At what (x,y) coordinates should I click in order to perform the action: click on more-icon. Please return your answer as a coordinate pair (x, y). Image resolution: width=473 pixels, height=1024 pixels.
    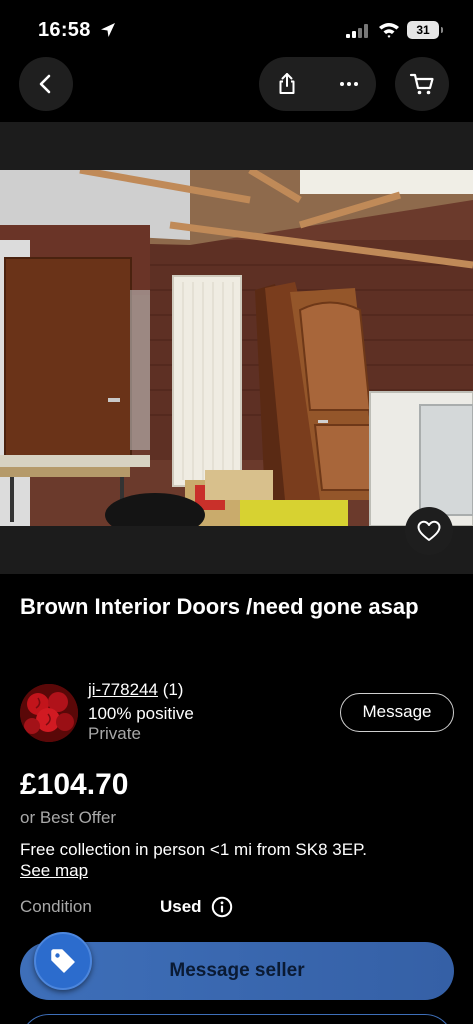
    Looking at the image, I should click on (349, 84).